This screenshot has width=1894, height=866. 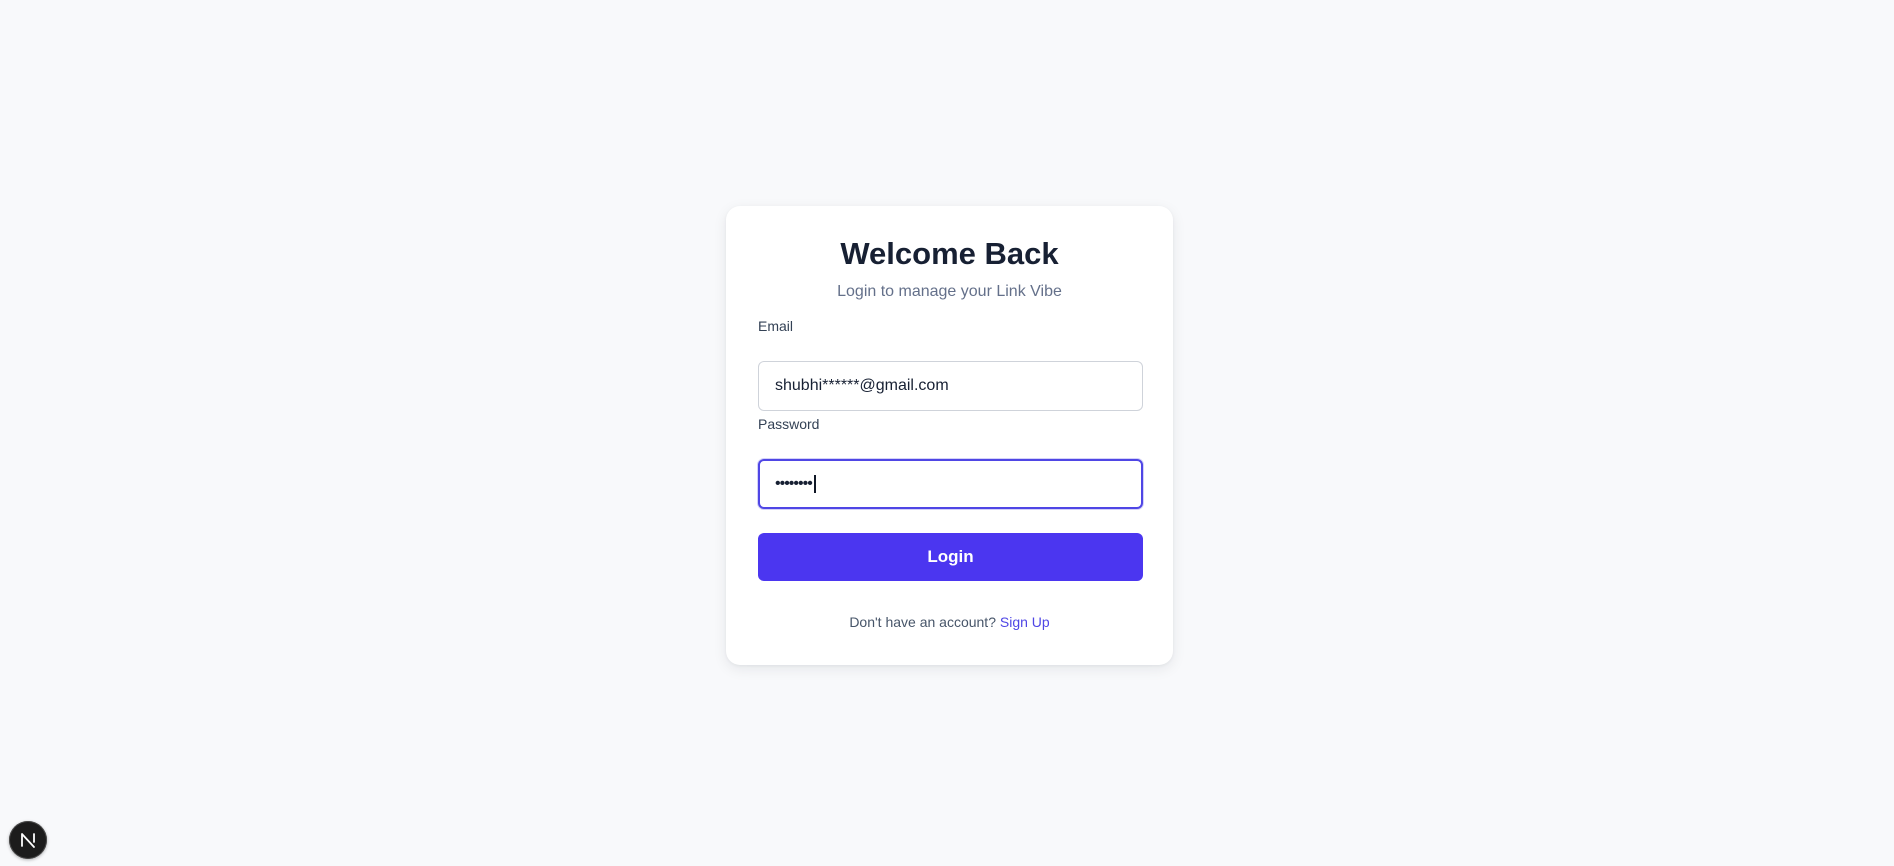 I want to click on password-label: Password, so click(x=789, y=424).